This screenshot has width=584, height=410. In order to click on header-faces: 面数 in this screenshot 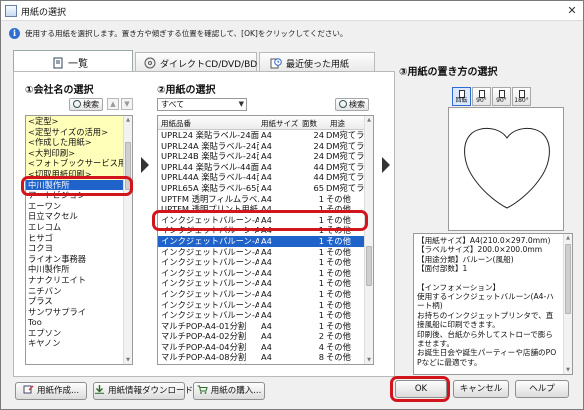, I will do `click(309, 123)`.